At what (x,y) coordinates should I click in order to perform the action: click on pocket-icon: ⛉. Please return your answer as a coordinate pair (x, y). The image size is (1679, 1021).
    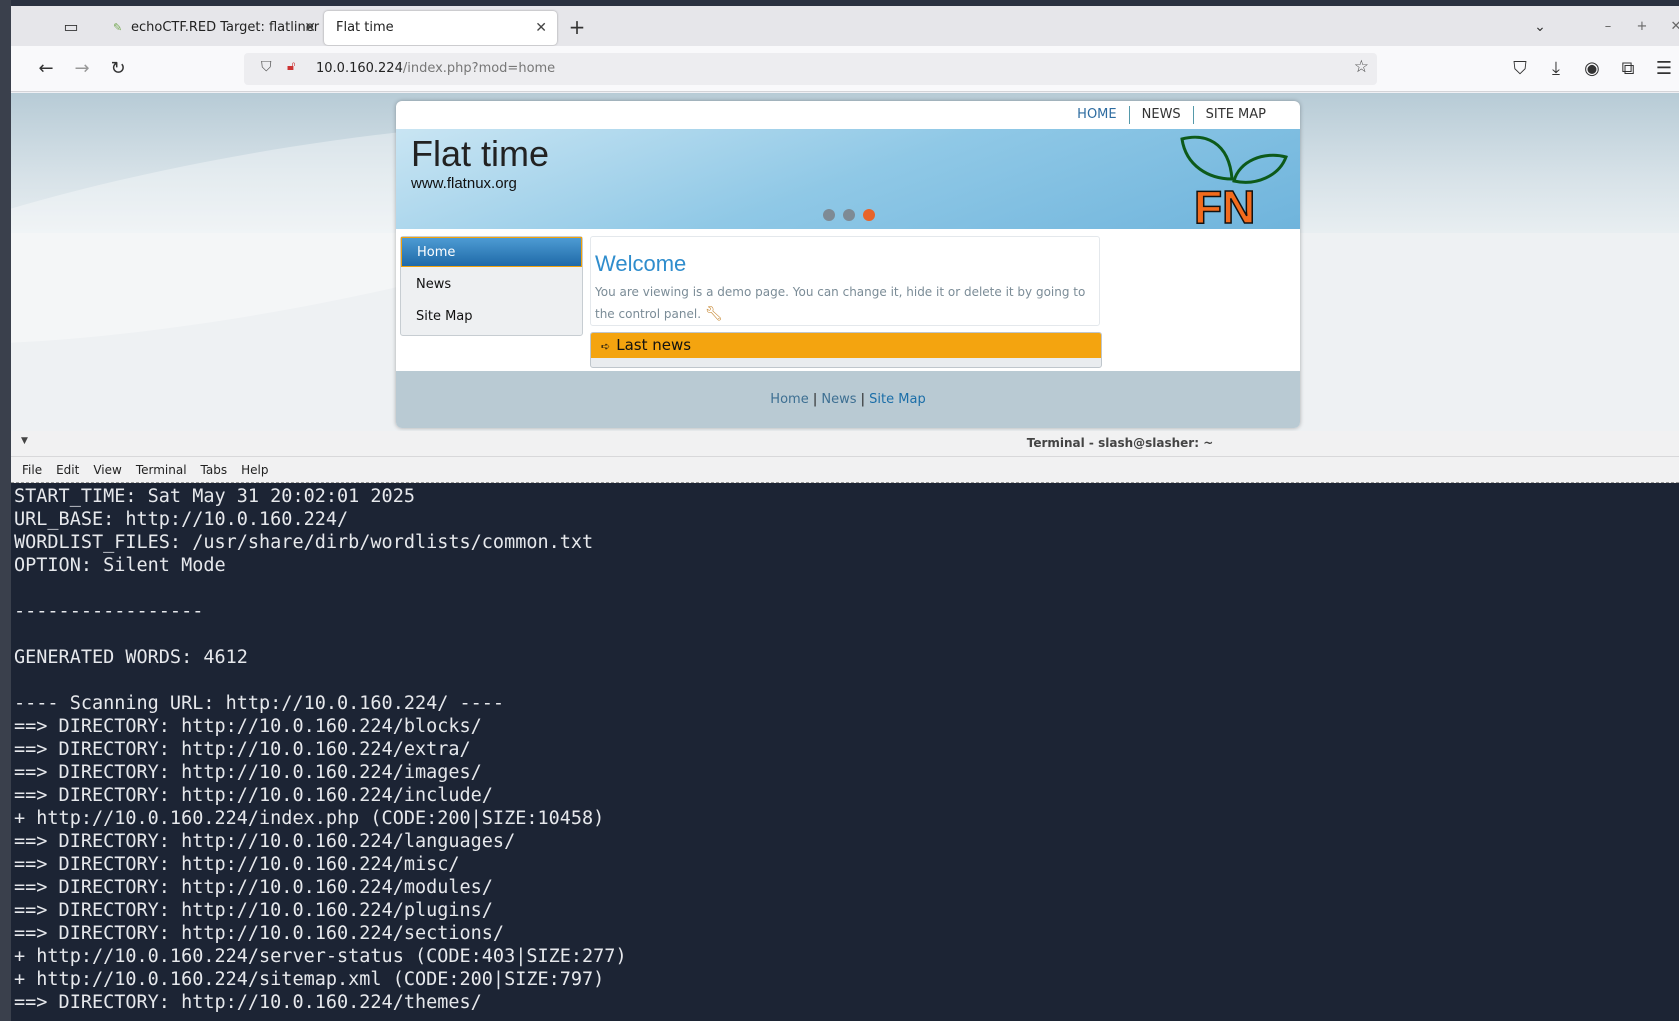
    Looking at the image, I should click on (1520, 69).